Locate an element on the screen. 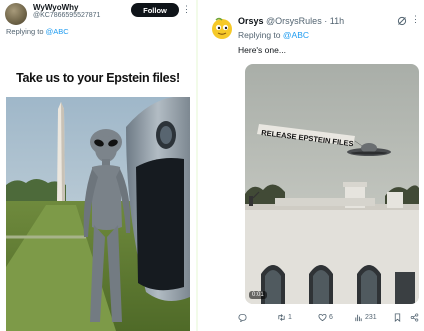  author-handle: @OrsysRules is located at coordinates (294, 21).